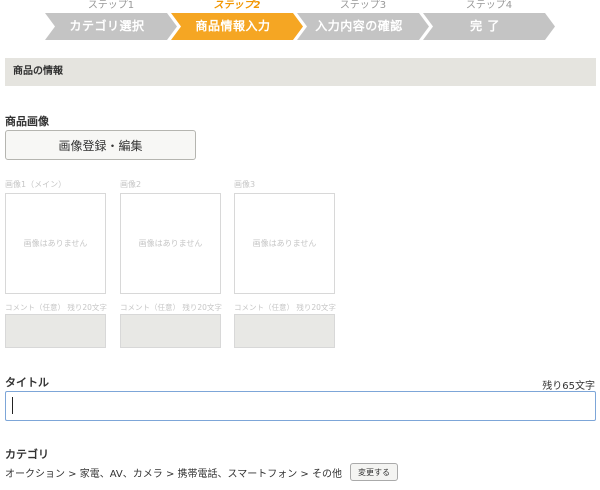 This screenshot has width=600, height=490. What do you see at coordinates (55, 331) in the screenshot?
I see `image-slot-1-comment-field` at bounding box center [55, 331].